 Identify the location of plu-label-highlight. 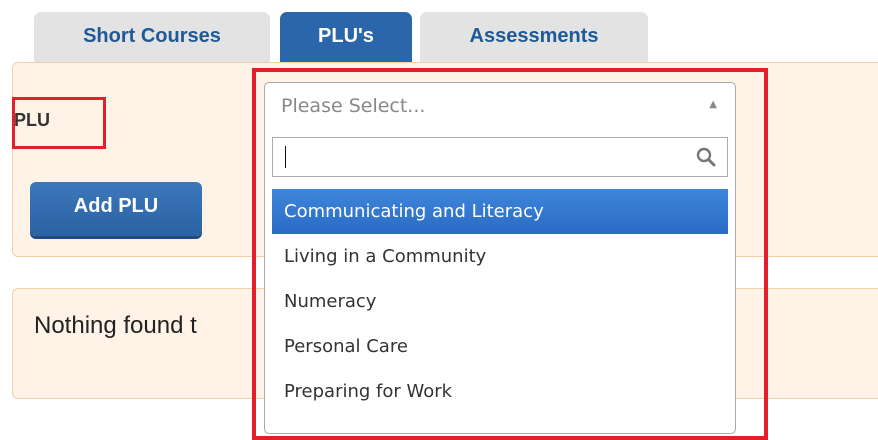
(59, 123).